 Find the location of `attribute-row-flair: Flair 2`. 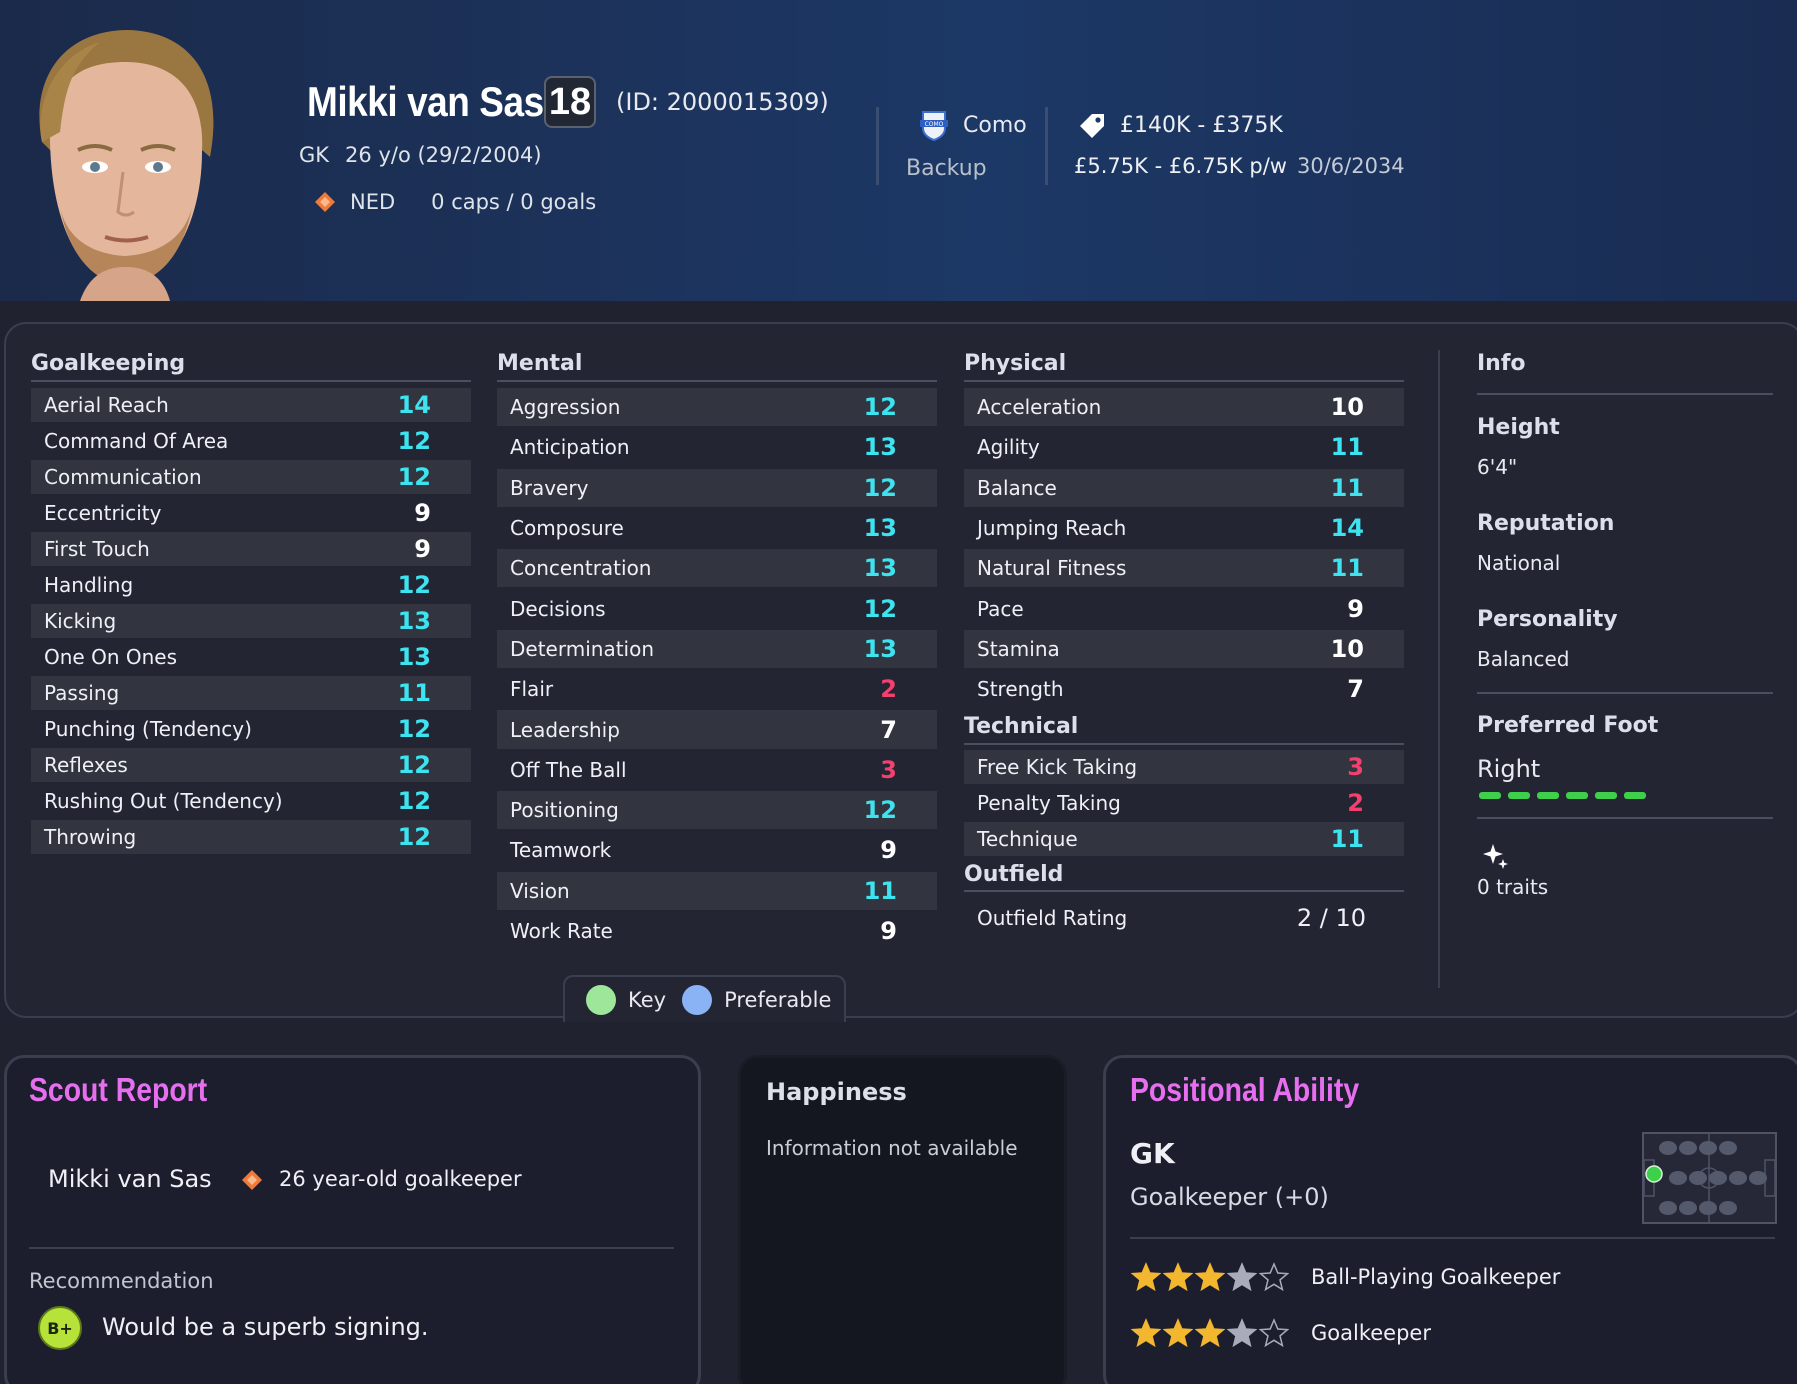

attribute-row-flair: Flair 2 is located at coordinates (717, 689).